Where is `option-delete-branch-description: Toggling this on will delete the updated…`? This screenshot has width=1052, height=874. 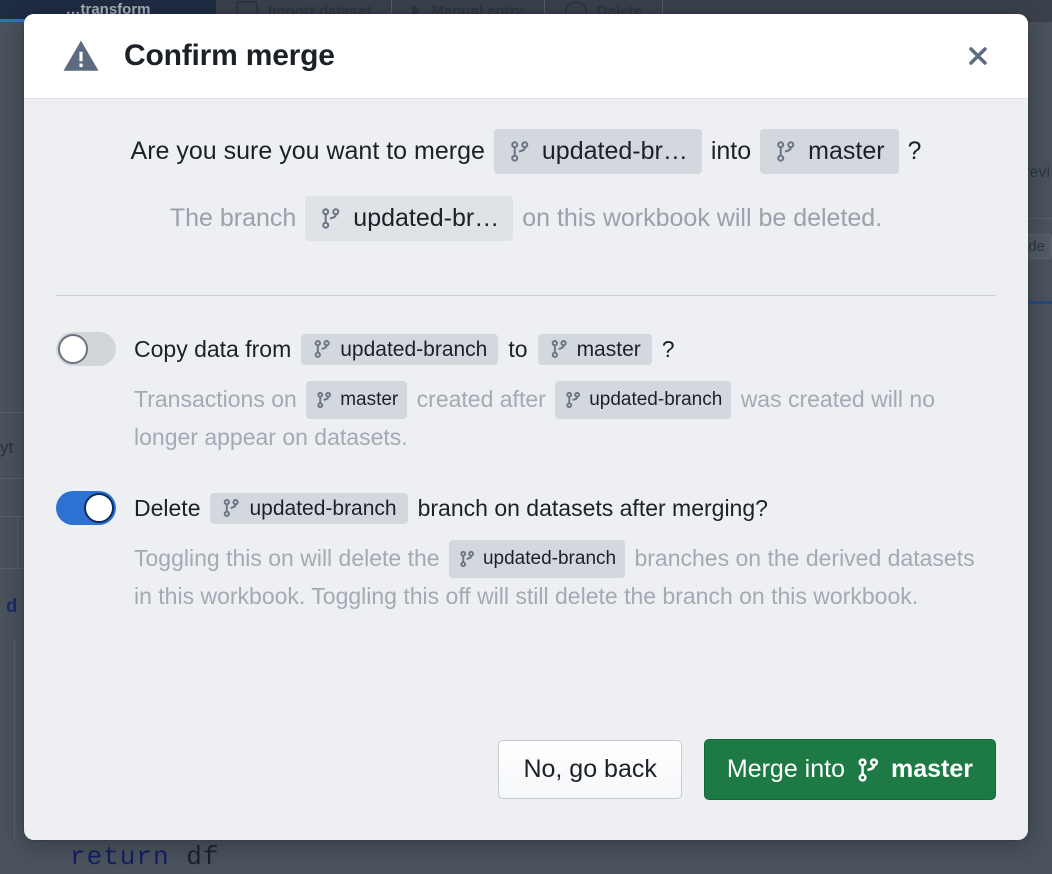 option-delete-branch-description: Toggling this on will delete the updated… is located at coordinates (565, 577).